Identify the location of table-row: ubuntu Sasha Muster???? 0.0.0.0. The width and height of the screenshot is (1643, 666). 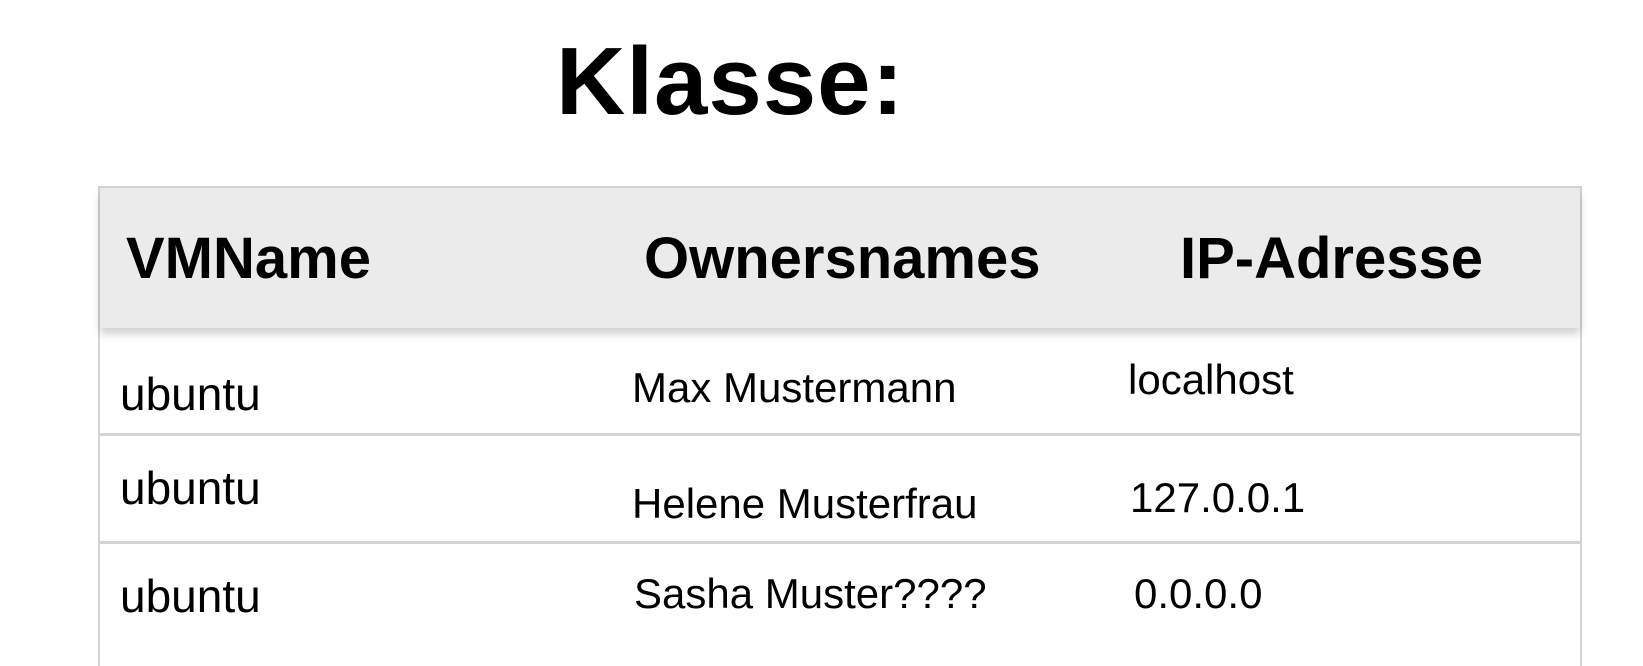
(840, 598).